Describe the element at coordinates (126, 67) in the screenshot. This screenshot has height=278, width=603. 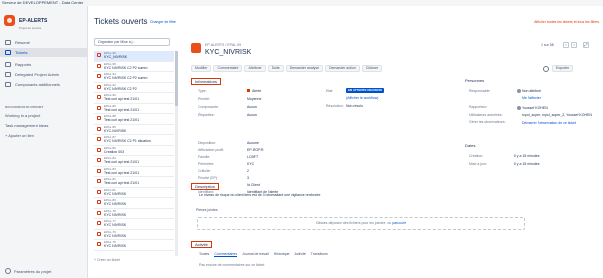
I see `ticket-summary: KYC NIVRISK C2 P2 summ` at that location.